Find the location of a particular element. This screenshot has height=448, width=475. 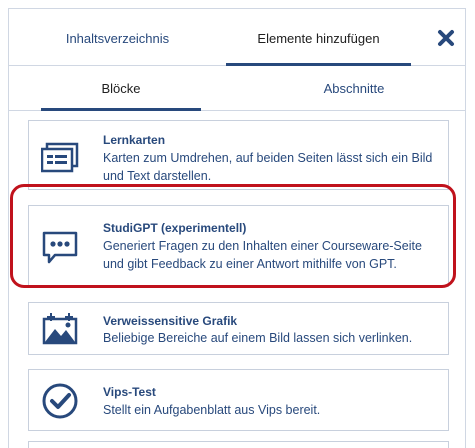

block-title: StudiGPT (experimentell) is located at coordinates (175, 228).